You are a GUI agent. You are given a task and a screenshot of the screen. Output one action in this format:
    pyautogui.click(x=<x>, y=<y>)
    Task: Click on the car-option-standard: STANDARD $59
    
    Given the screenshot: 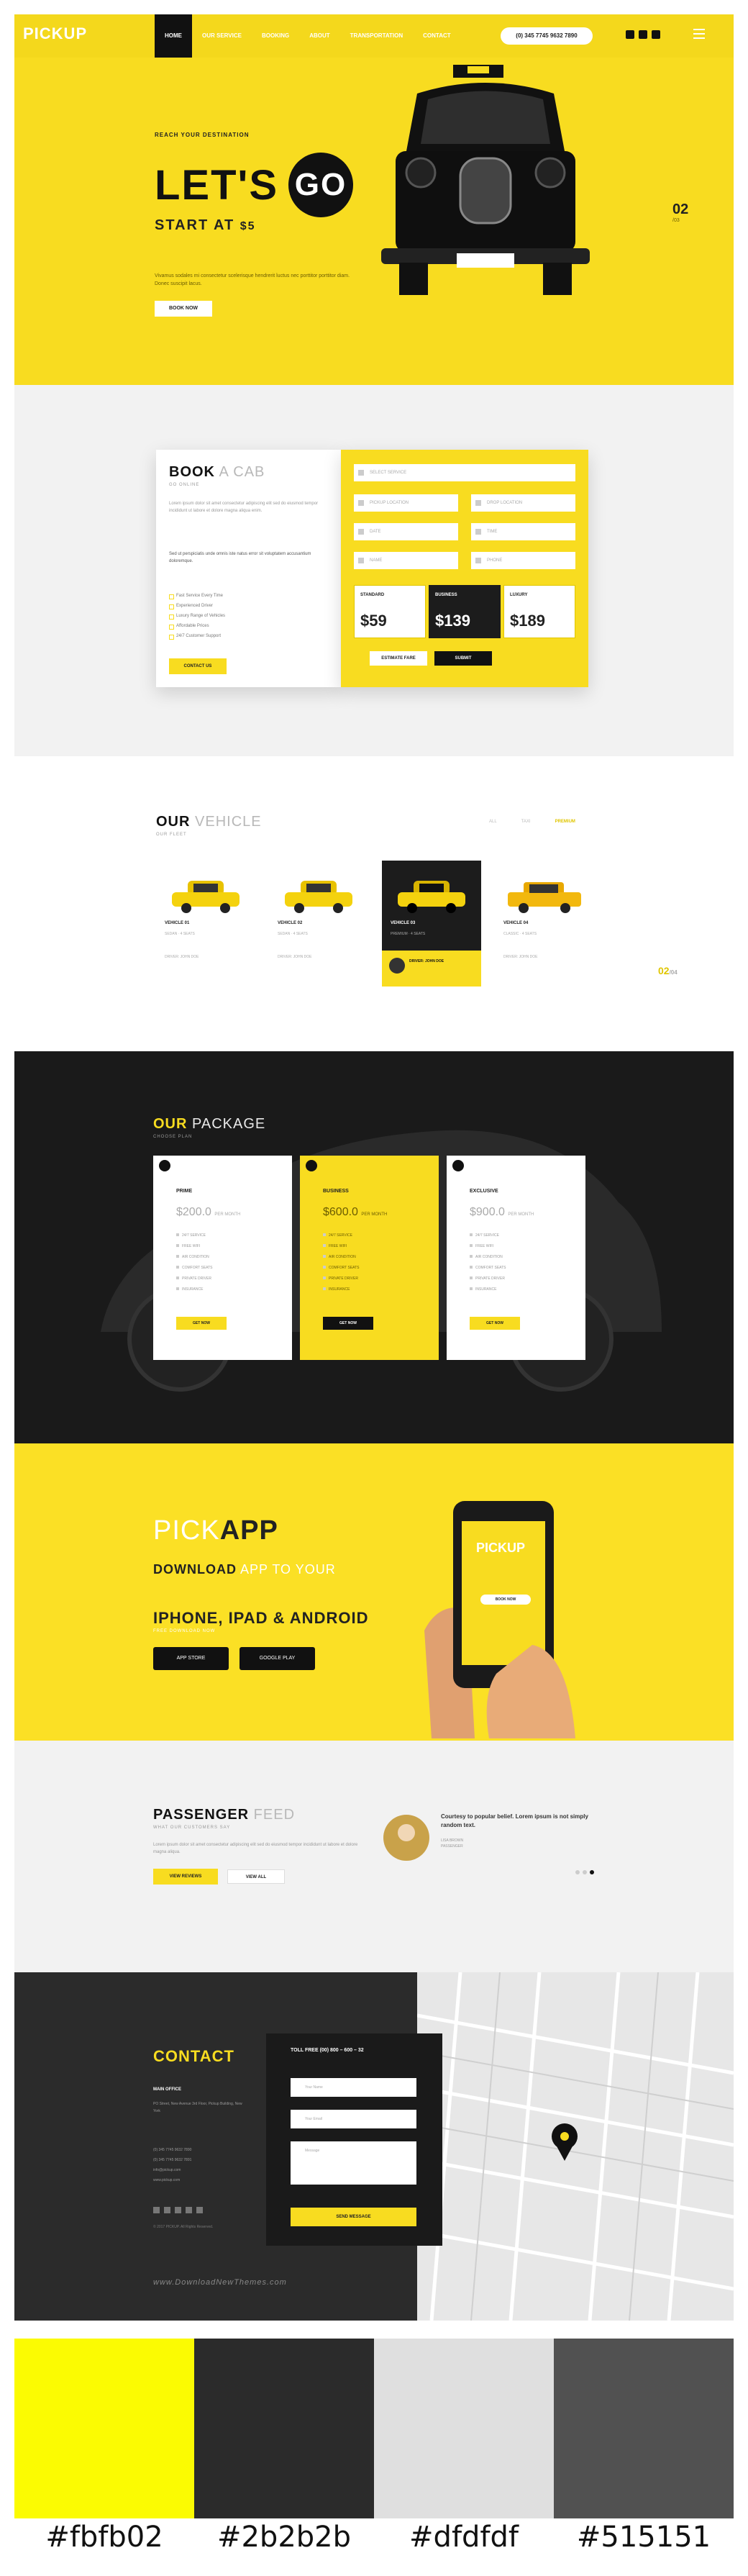 What is the action you would take?
    pyautogui.click(x=390, y=611)
    